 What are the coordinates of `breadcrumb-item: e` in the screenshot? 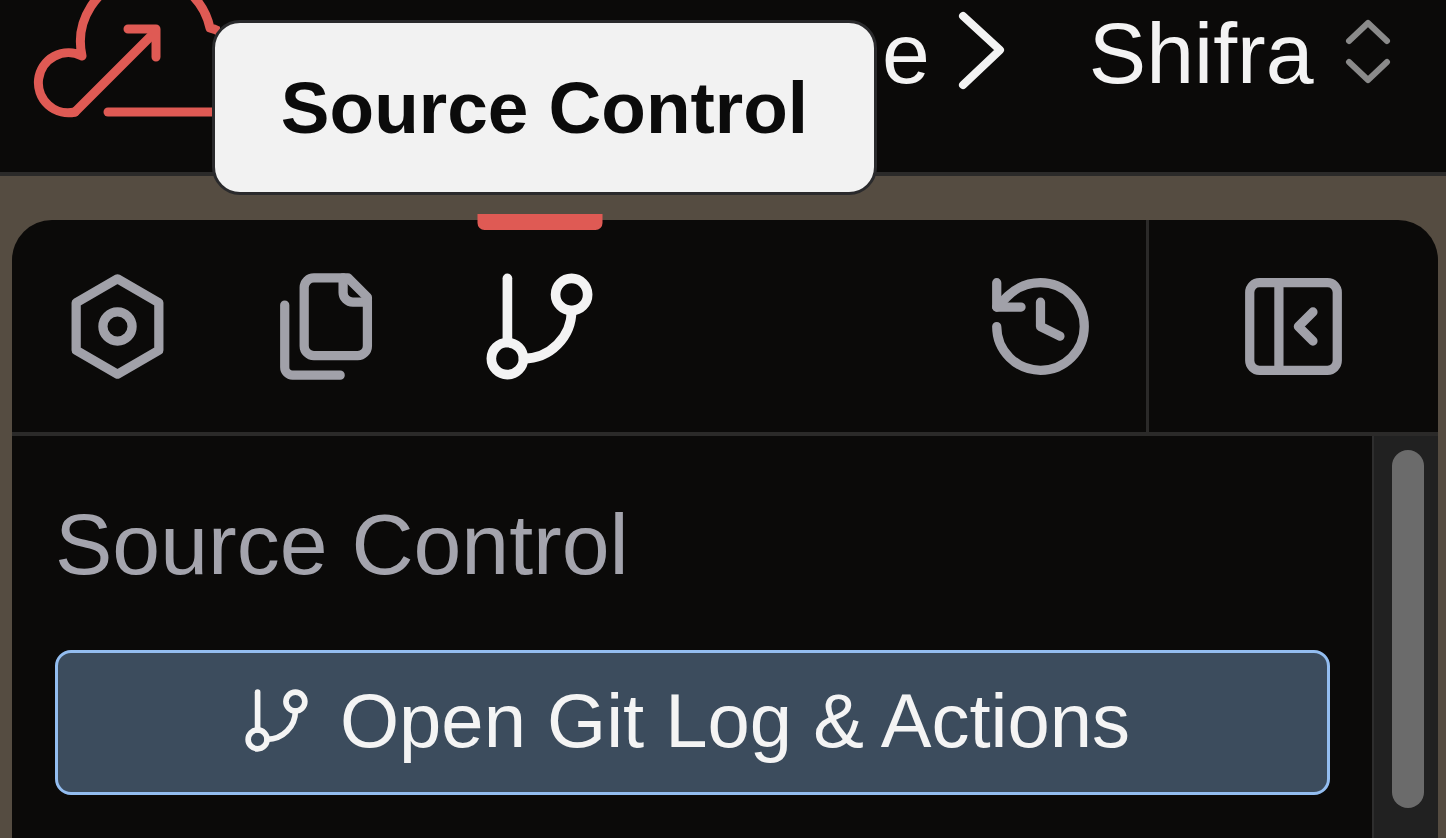 It's located at (906, 53).